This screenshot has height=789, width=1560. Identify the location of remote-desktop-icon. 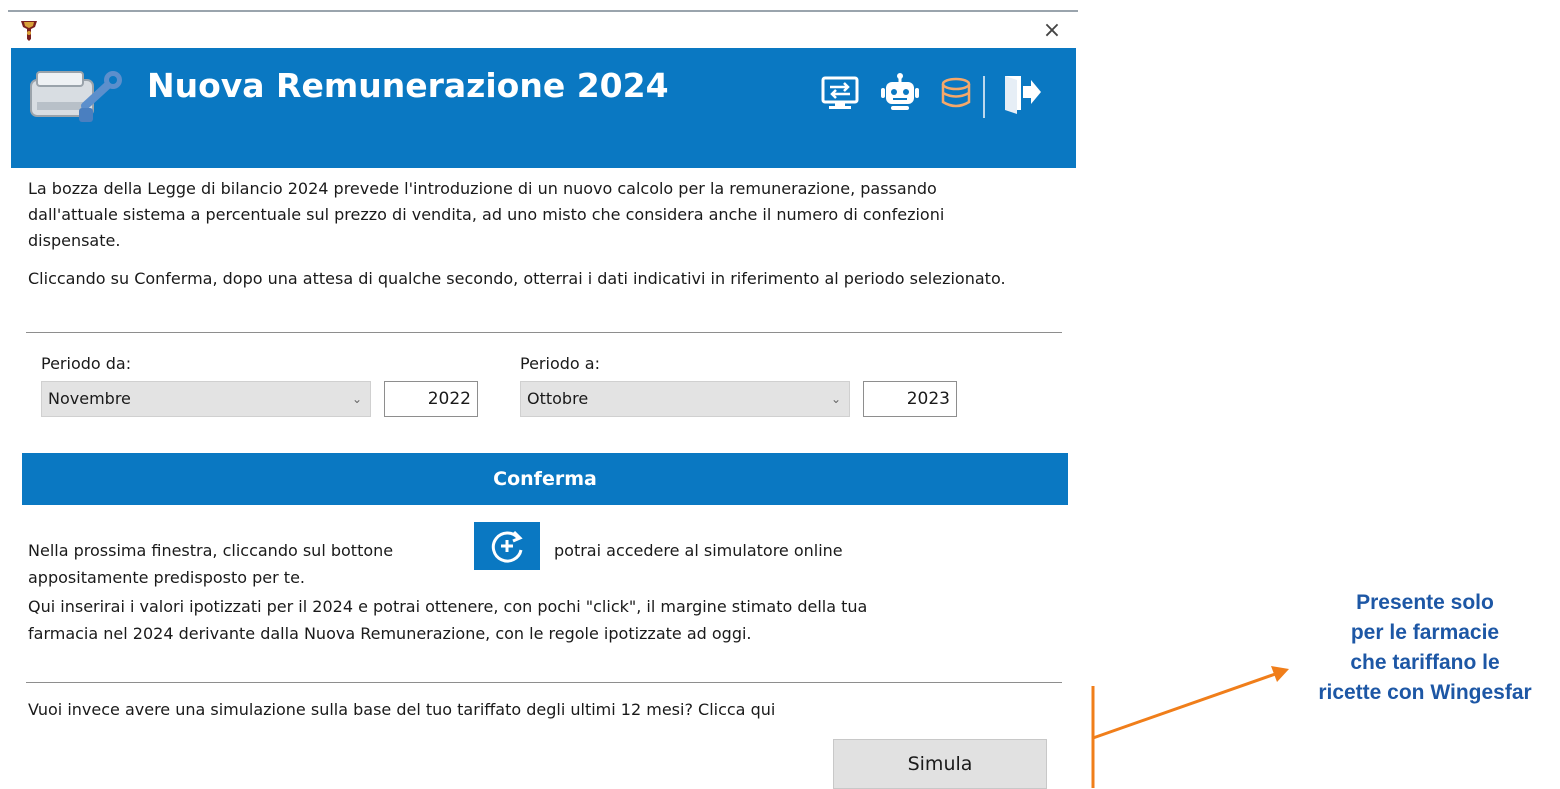
(840, 93).